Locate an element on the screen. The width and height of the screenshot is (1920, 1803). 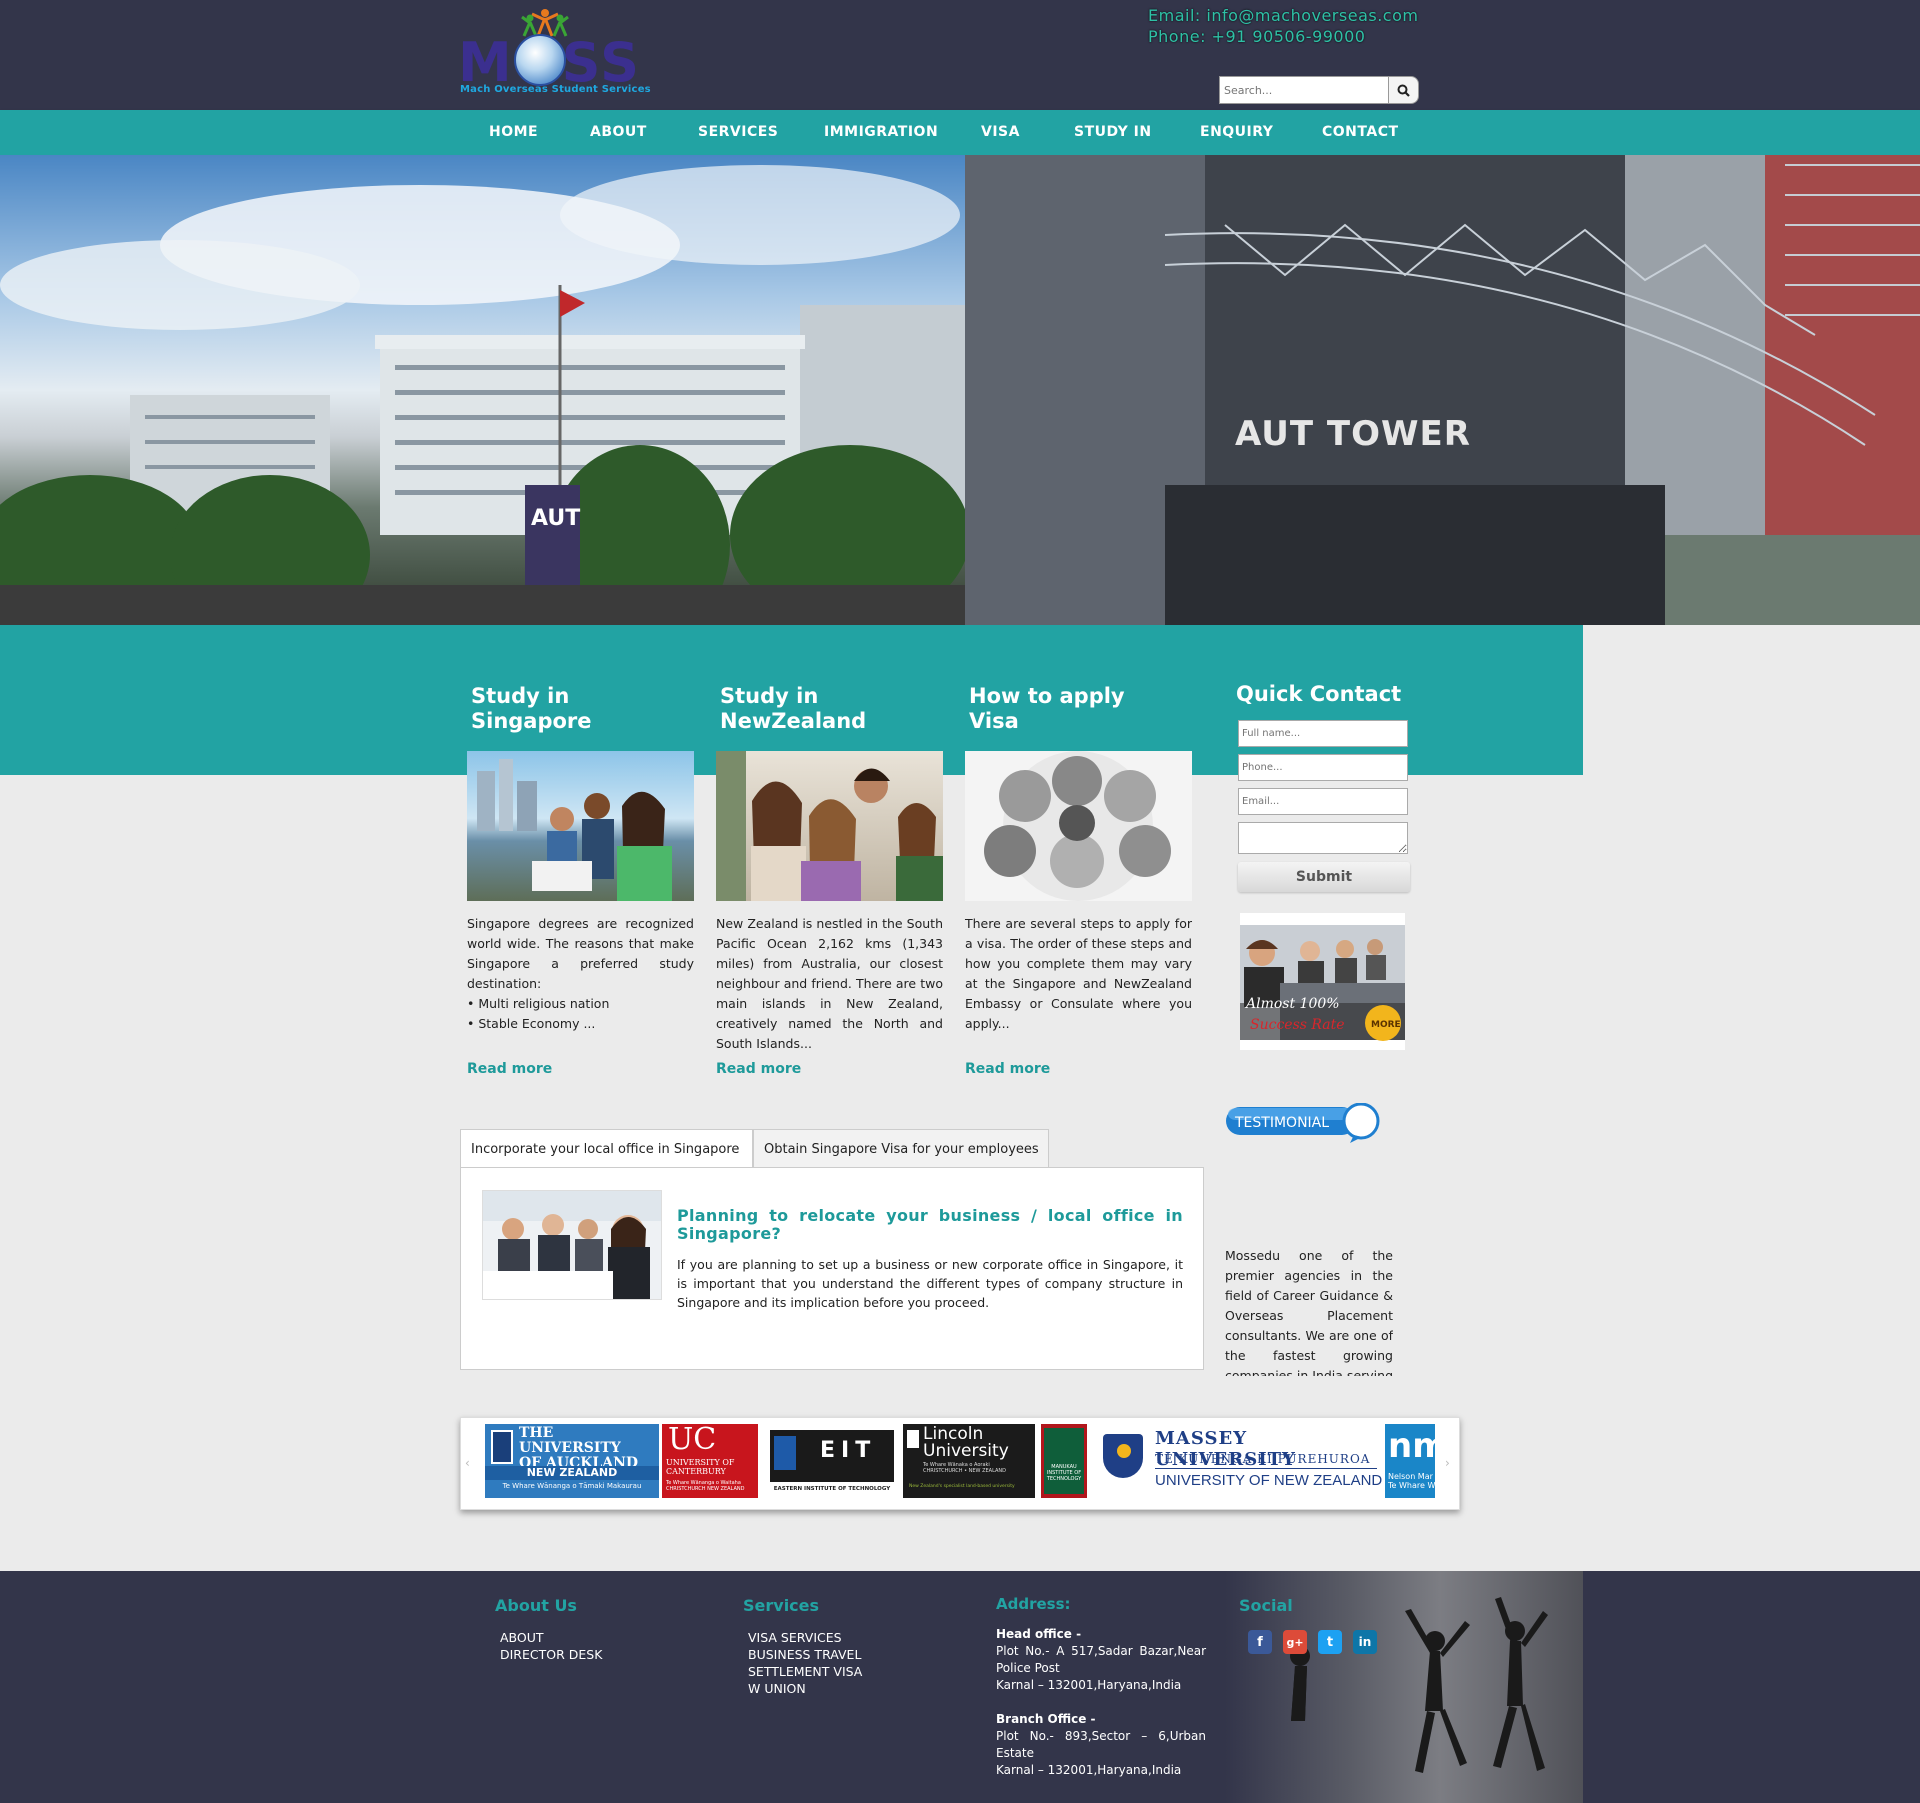
success-rate-banner: Almost 100% Success Rate MORE is located at coordinates (1322, 981).